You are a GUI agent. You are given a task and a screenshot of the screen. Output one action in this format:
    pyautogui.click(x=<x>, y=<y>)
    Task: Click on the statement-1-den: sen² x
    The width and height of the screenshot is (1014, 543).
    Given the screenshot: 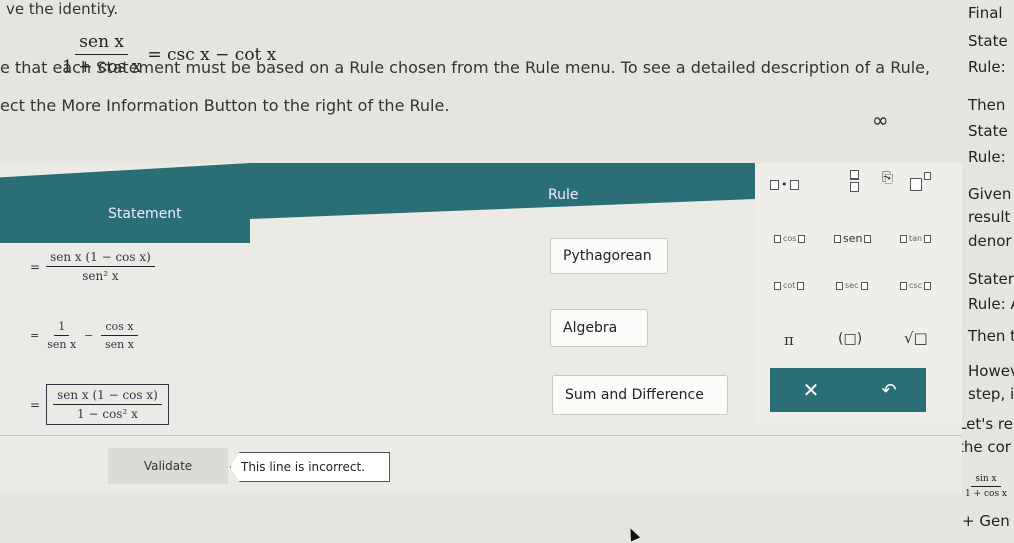 What is the action you would take?
    pyautogui.click(x=100, y=276)
    